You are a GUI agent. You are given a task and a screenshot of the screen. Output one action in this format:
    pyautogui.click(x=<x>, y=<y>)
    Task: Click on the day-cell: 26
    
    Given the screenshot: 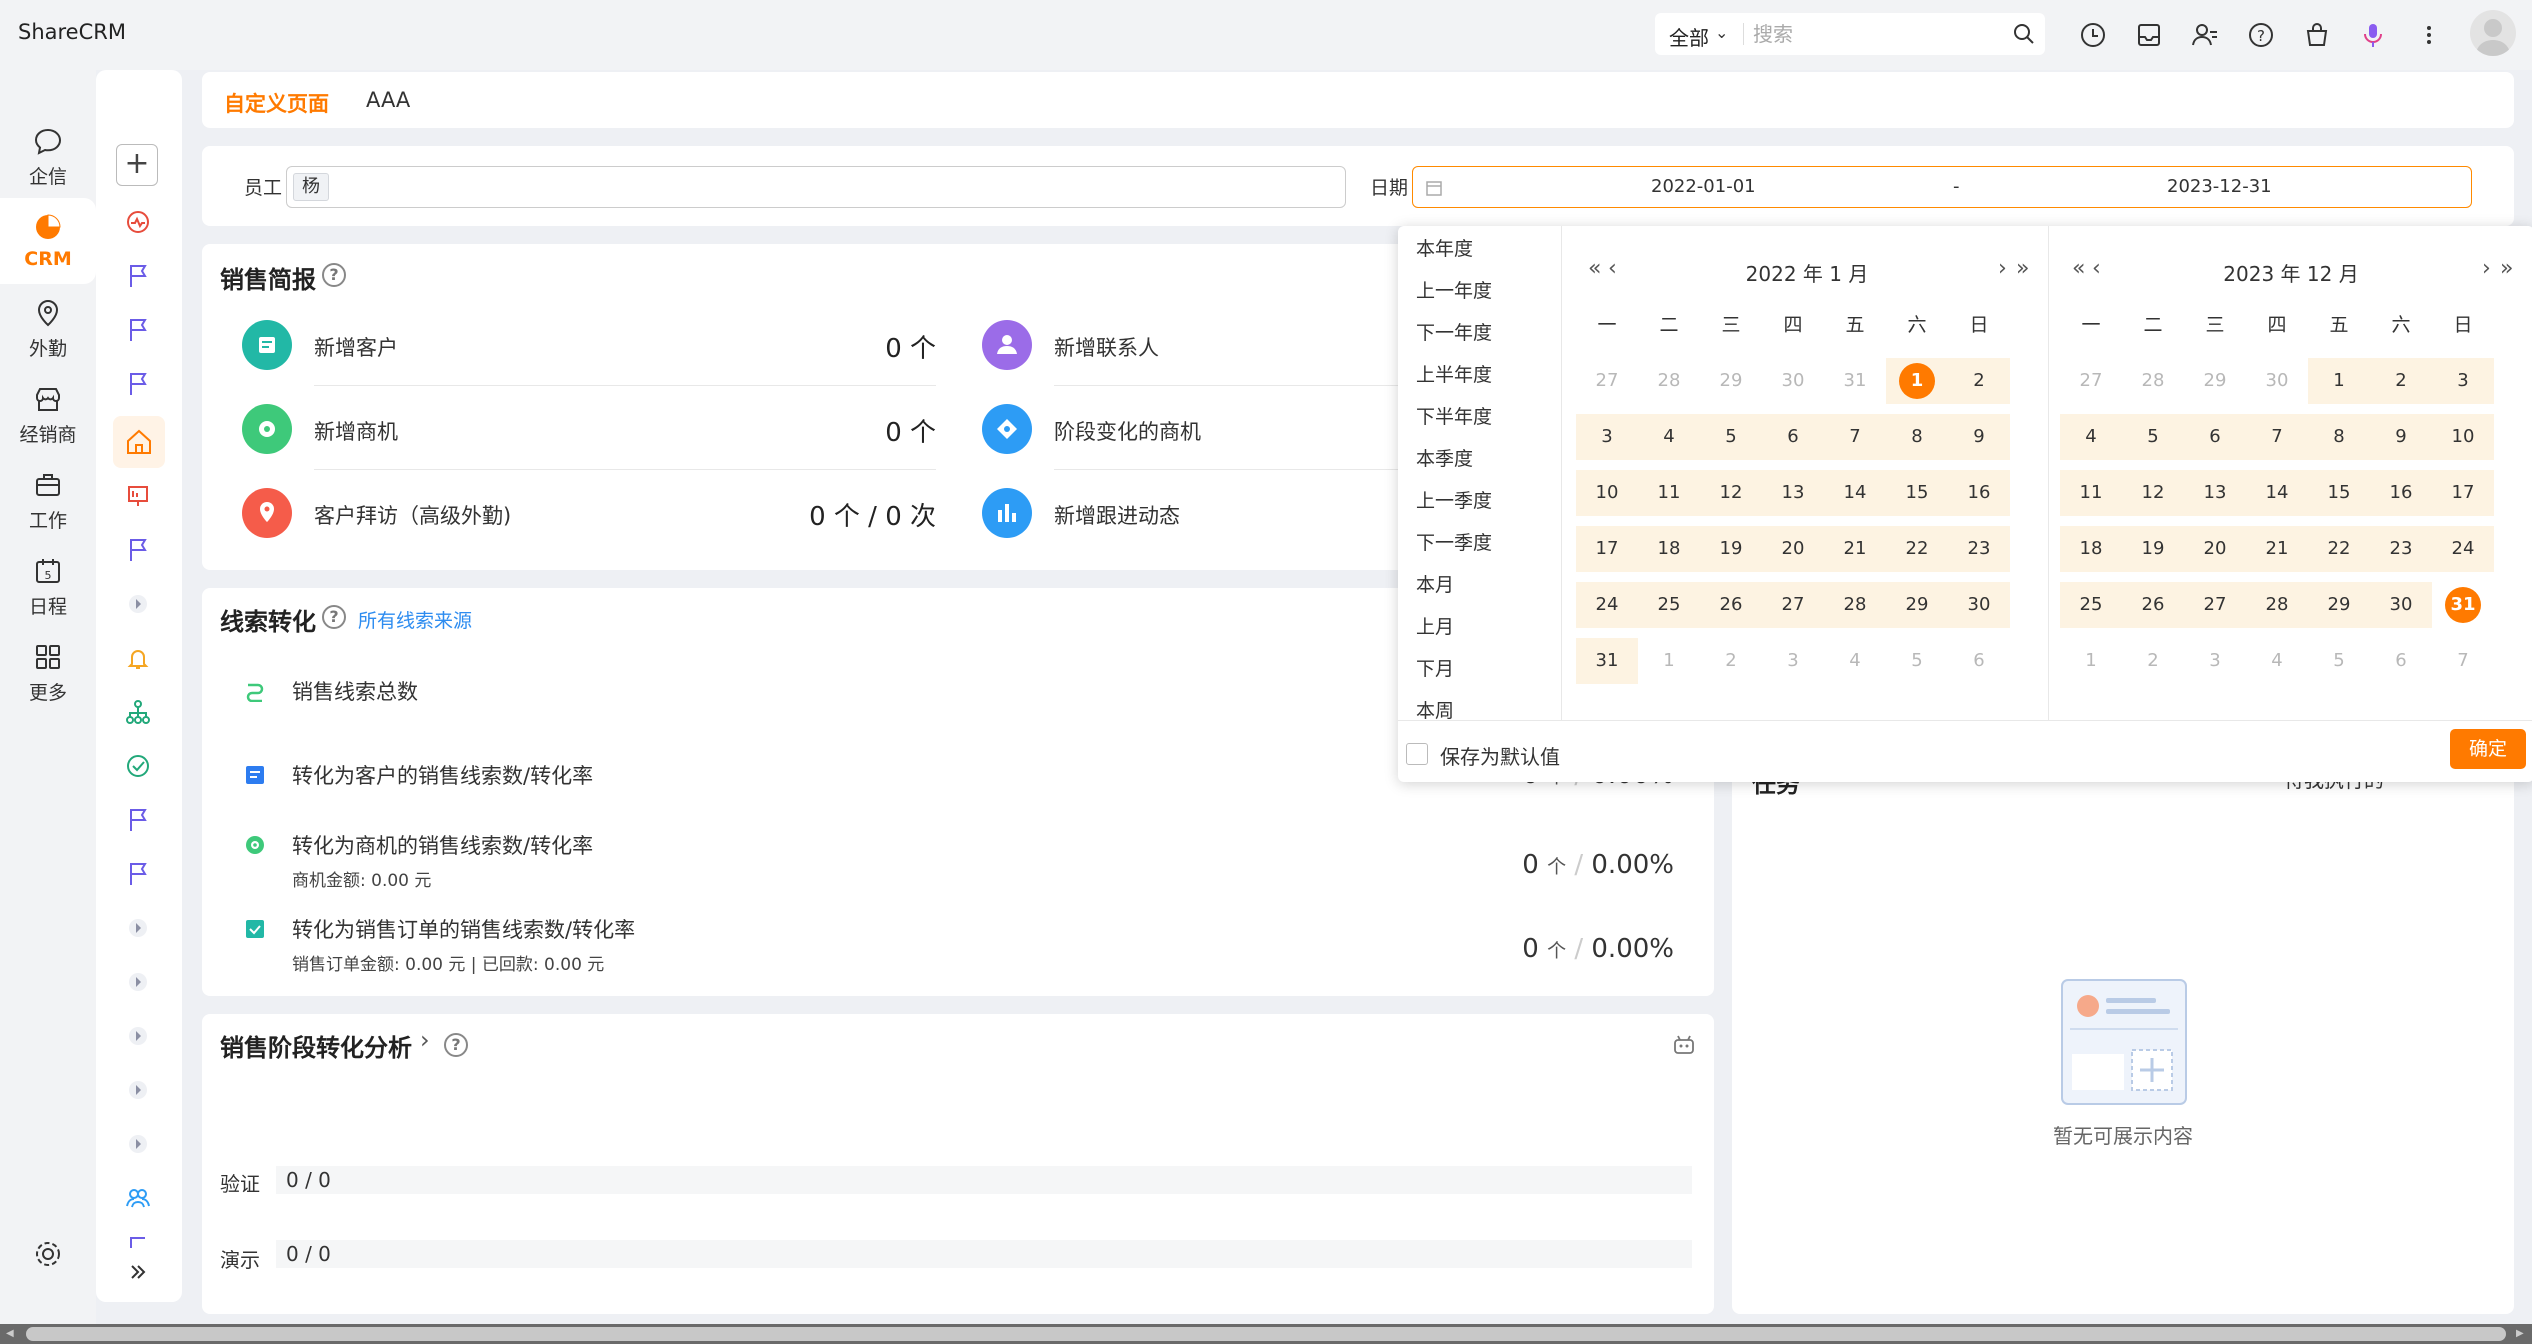 What is the action you would take?
    pyautogui.click(x=1731, y=605)
    